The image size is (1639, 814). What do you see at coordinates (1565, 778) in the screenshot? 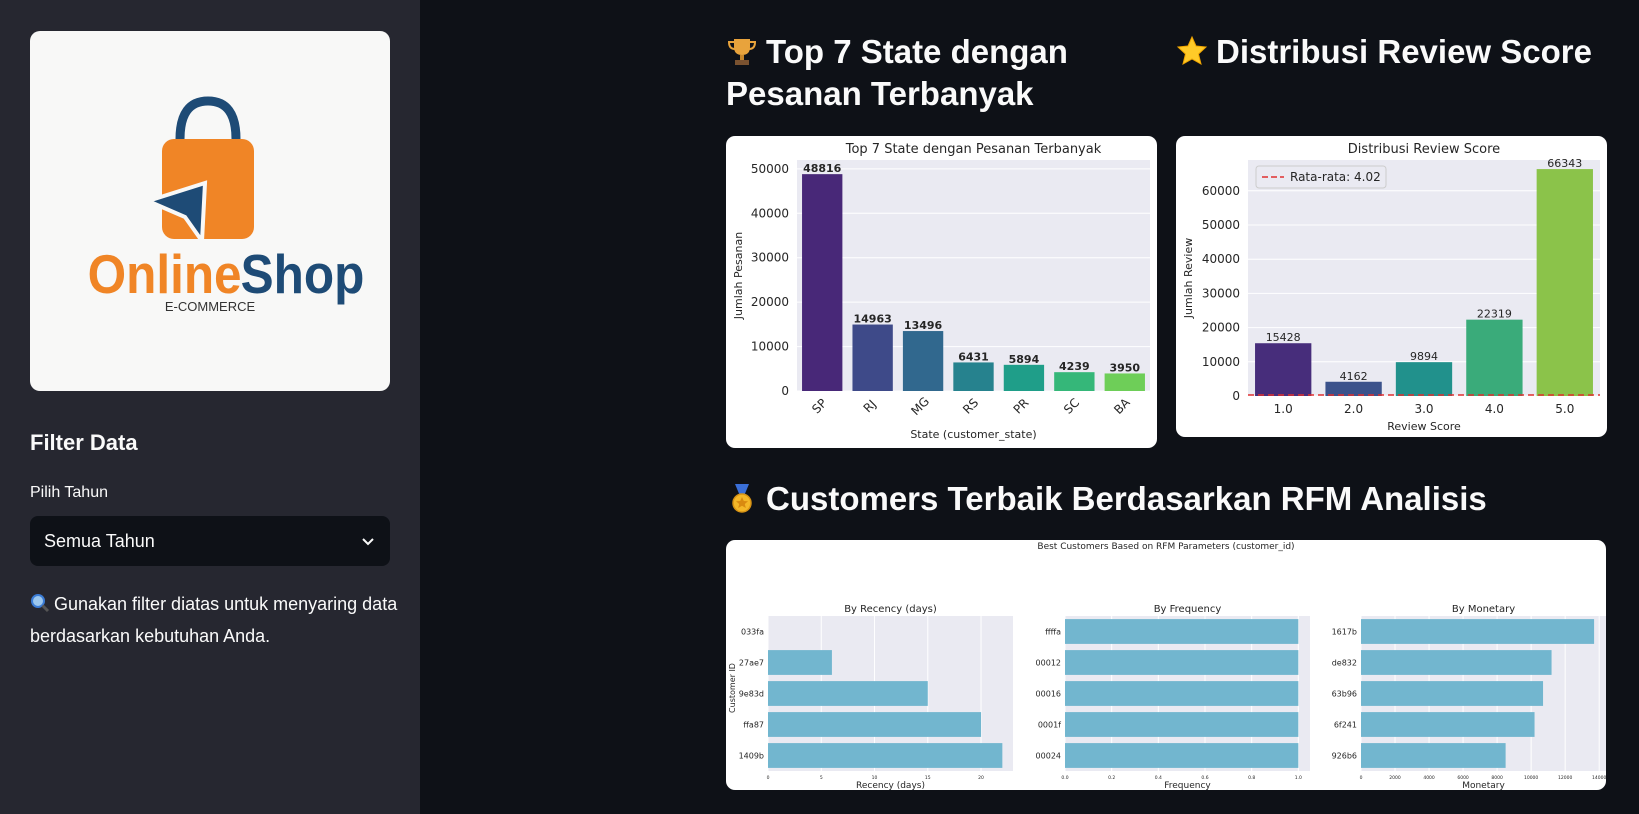
I see `x-tick-label: 12000` at bounding box center [1565, 778].